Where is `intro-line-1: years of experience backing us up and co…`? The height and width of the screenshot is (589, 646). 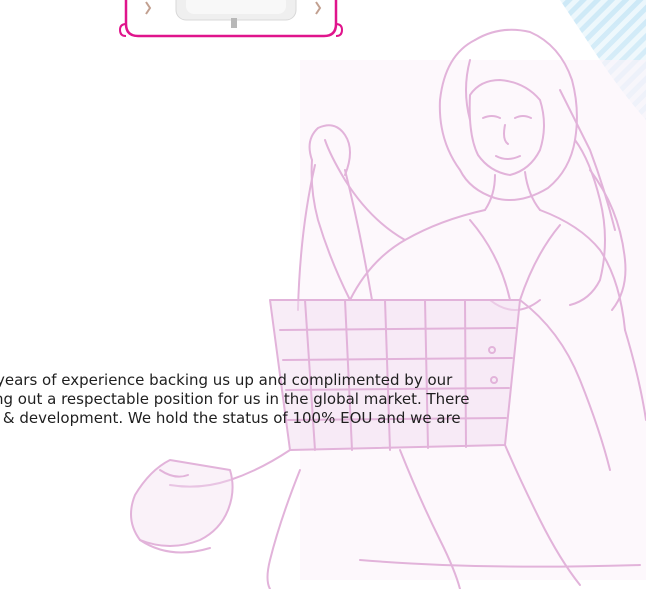 intro-line-1: years of experience backing us up and co… is located at coordinates (226, 380).